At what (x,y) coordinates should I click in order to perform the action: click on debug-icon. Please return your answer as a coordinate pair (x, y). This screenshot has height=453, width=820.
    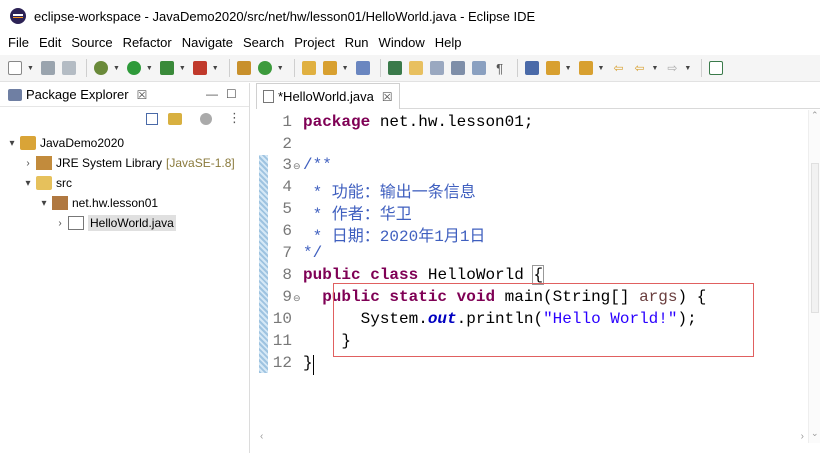
    Looking at the image, I should click on (101, 68).